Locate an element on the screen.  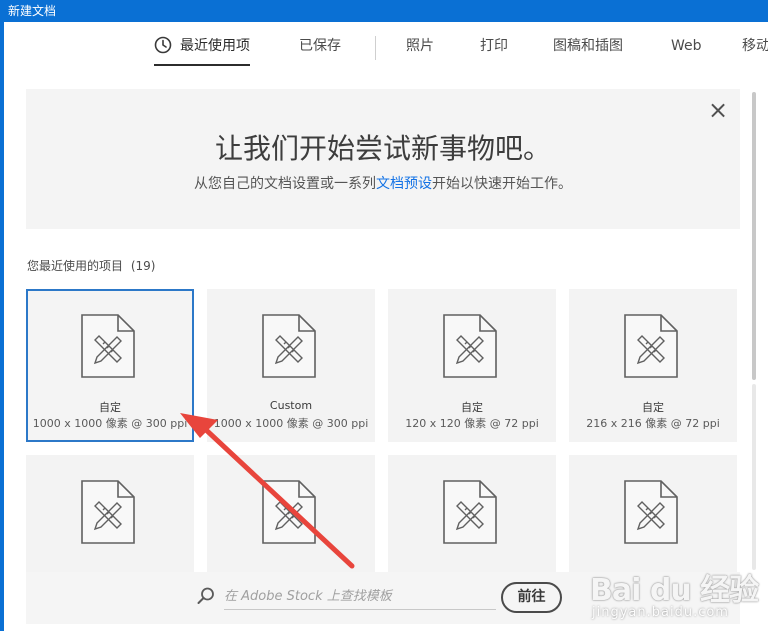
close-icon: × is located at coordinates (718, 110).